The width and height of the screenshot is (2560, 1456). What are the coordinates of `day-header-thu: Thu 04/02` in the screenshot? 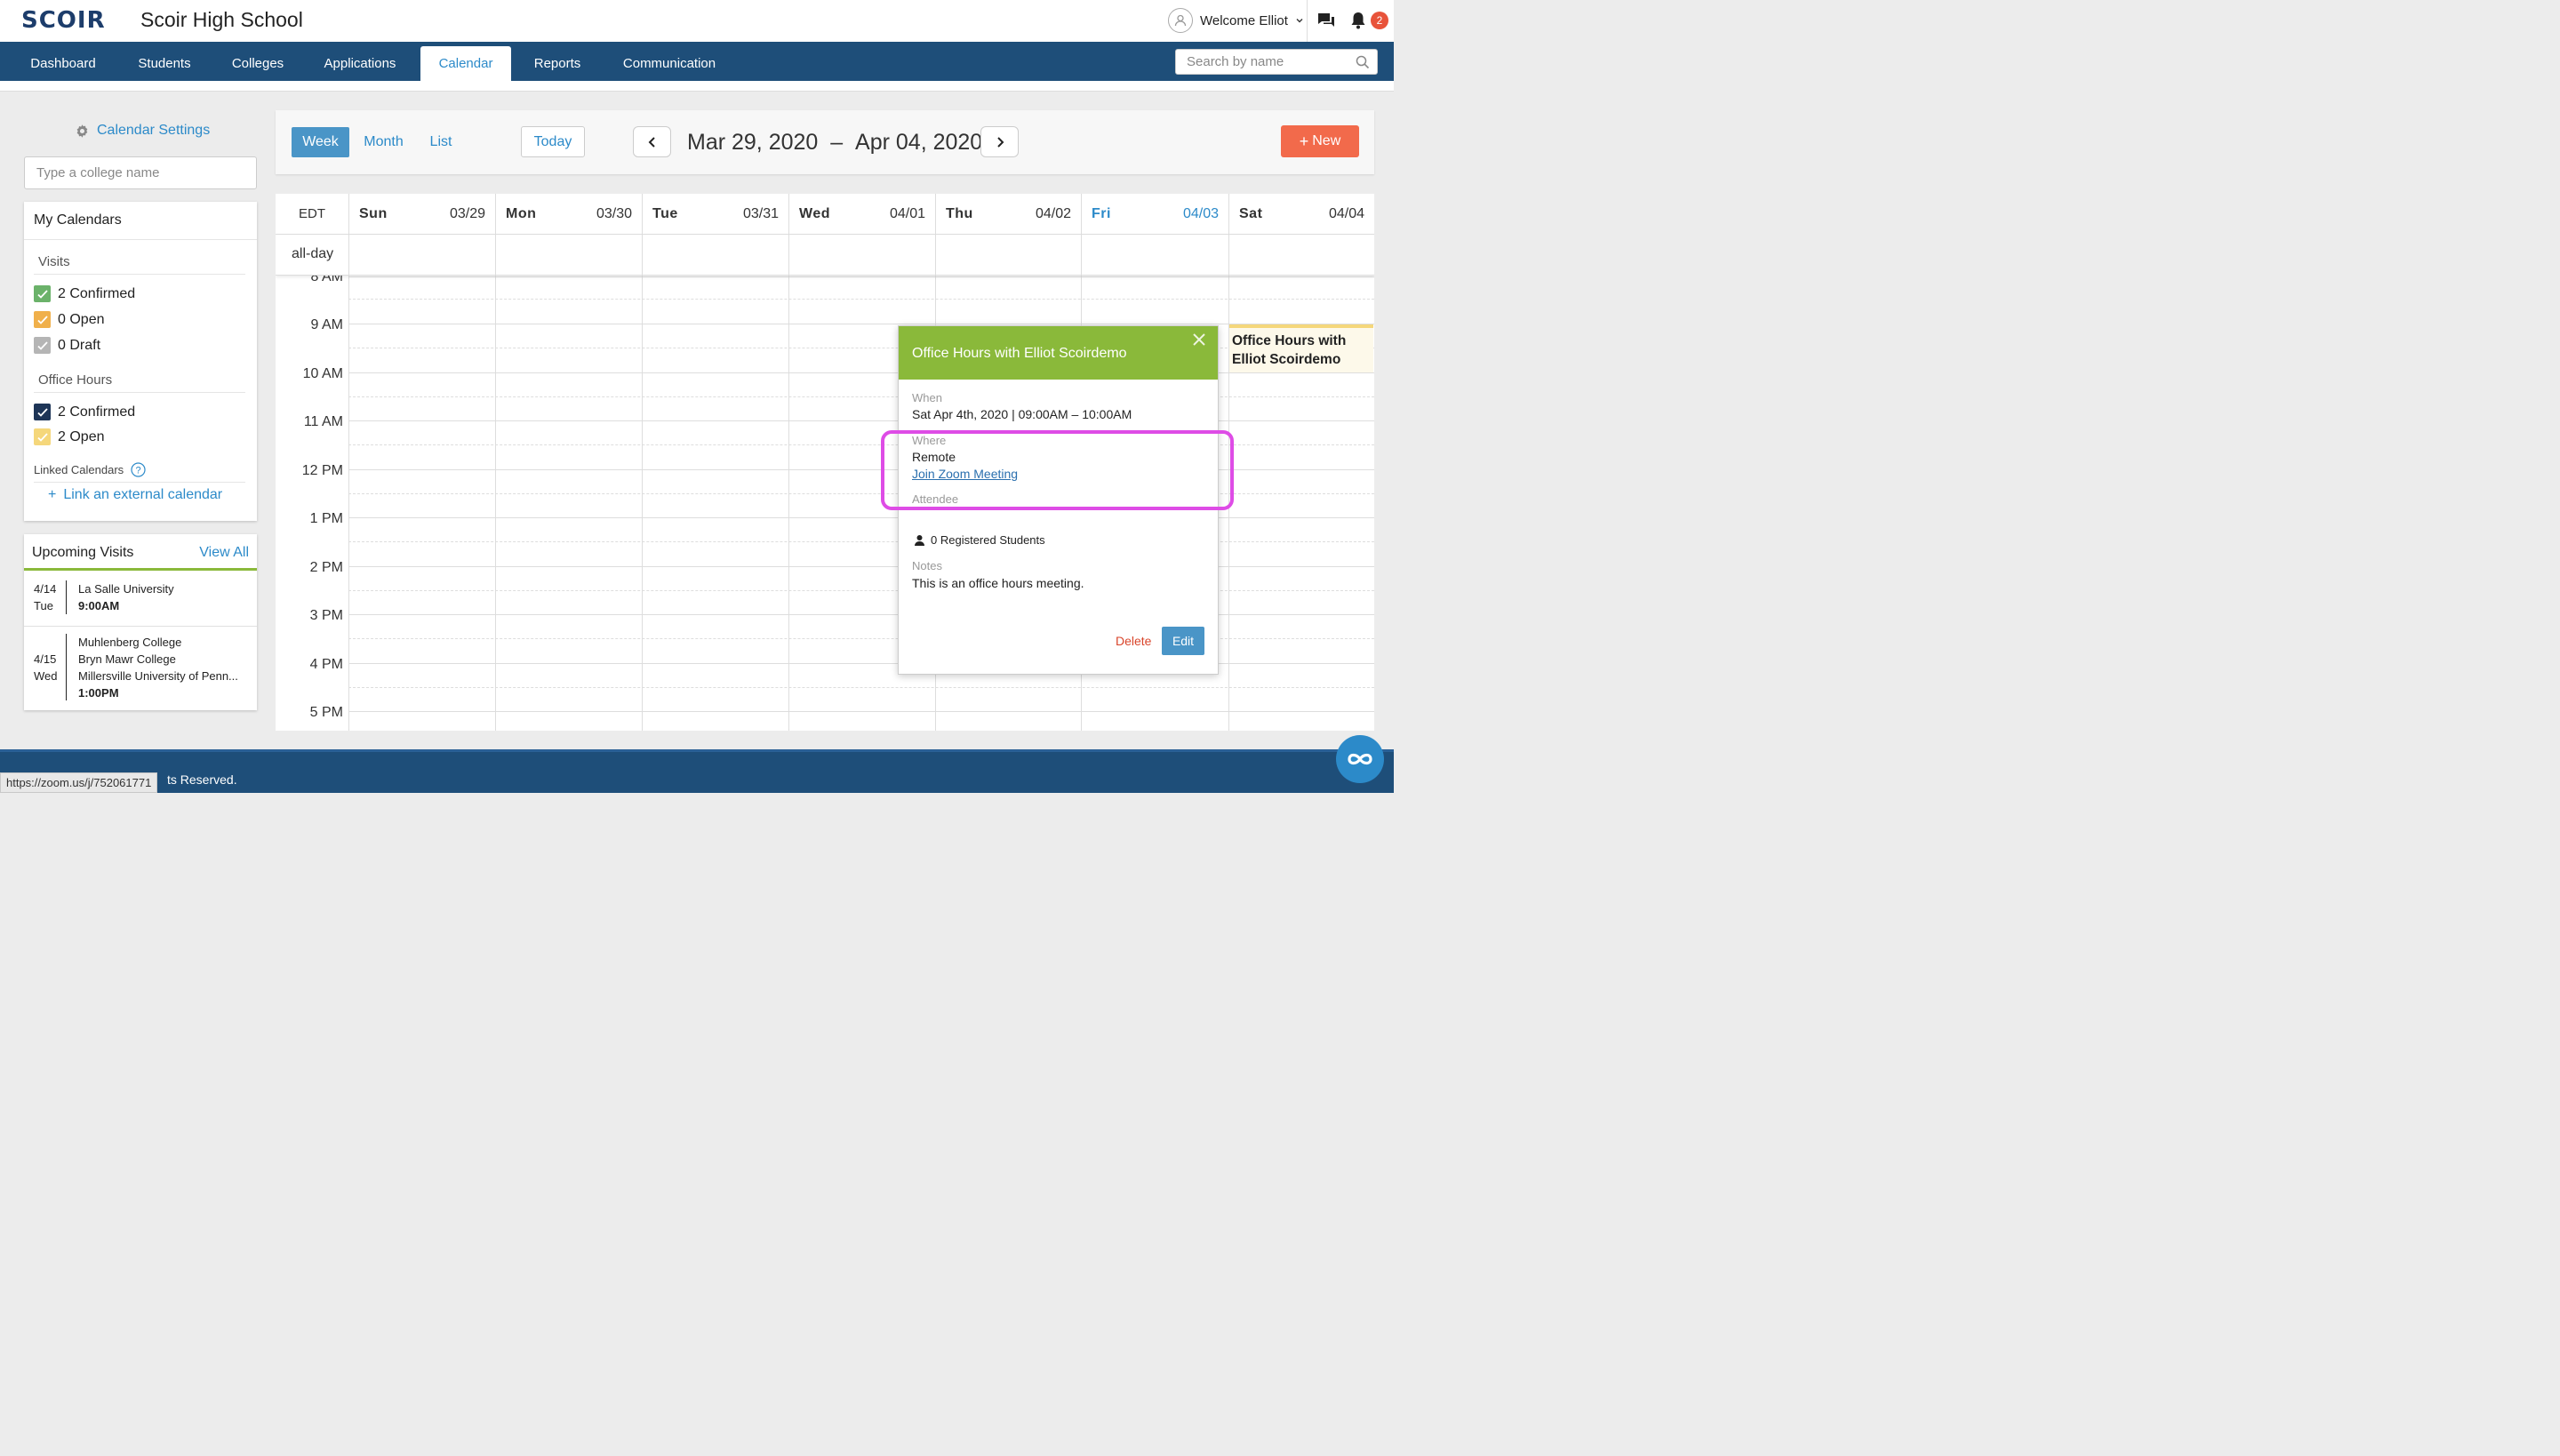 It's located at (1008, 214).